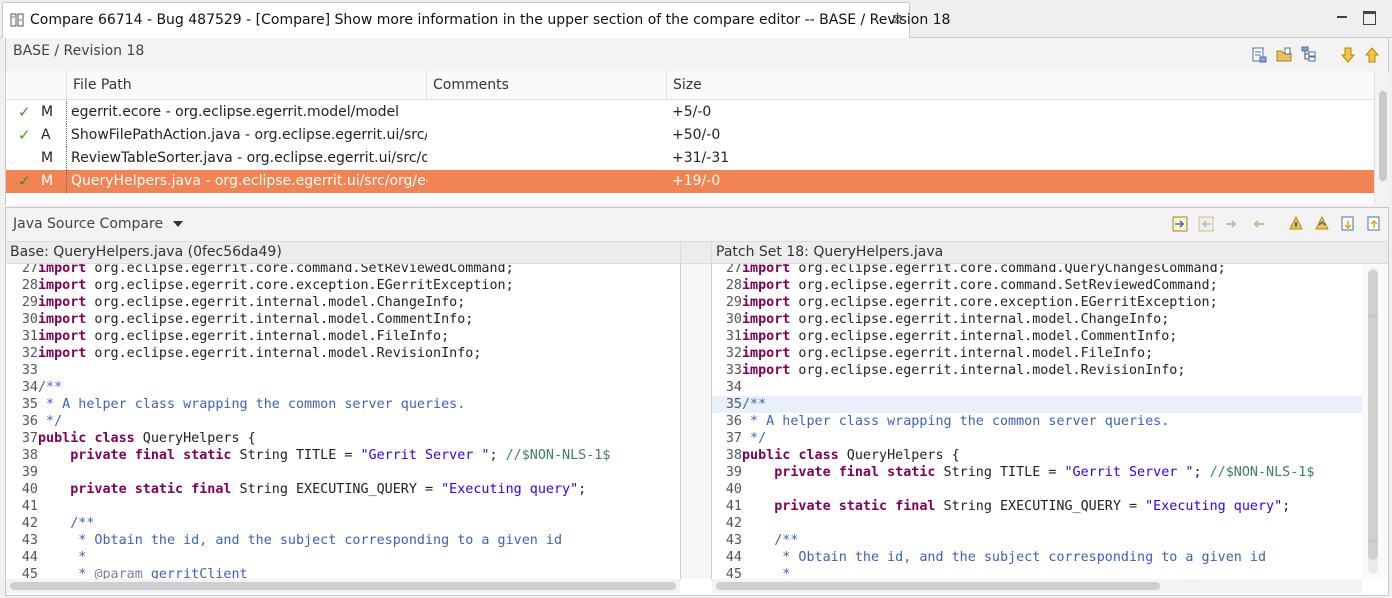 This screenshot has width=1392, height=598. I want to click on column-divider, so click(66, 112).